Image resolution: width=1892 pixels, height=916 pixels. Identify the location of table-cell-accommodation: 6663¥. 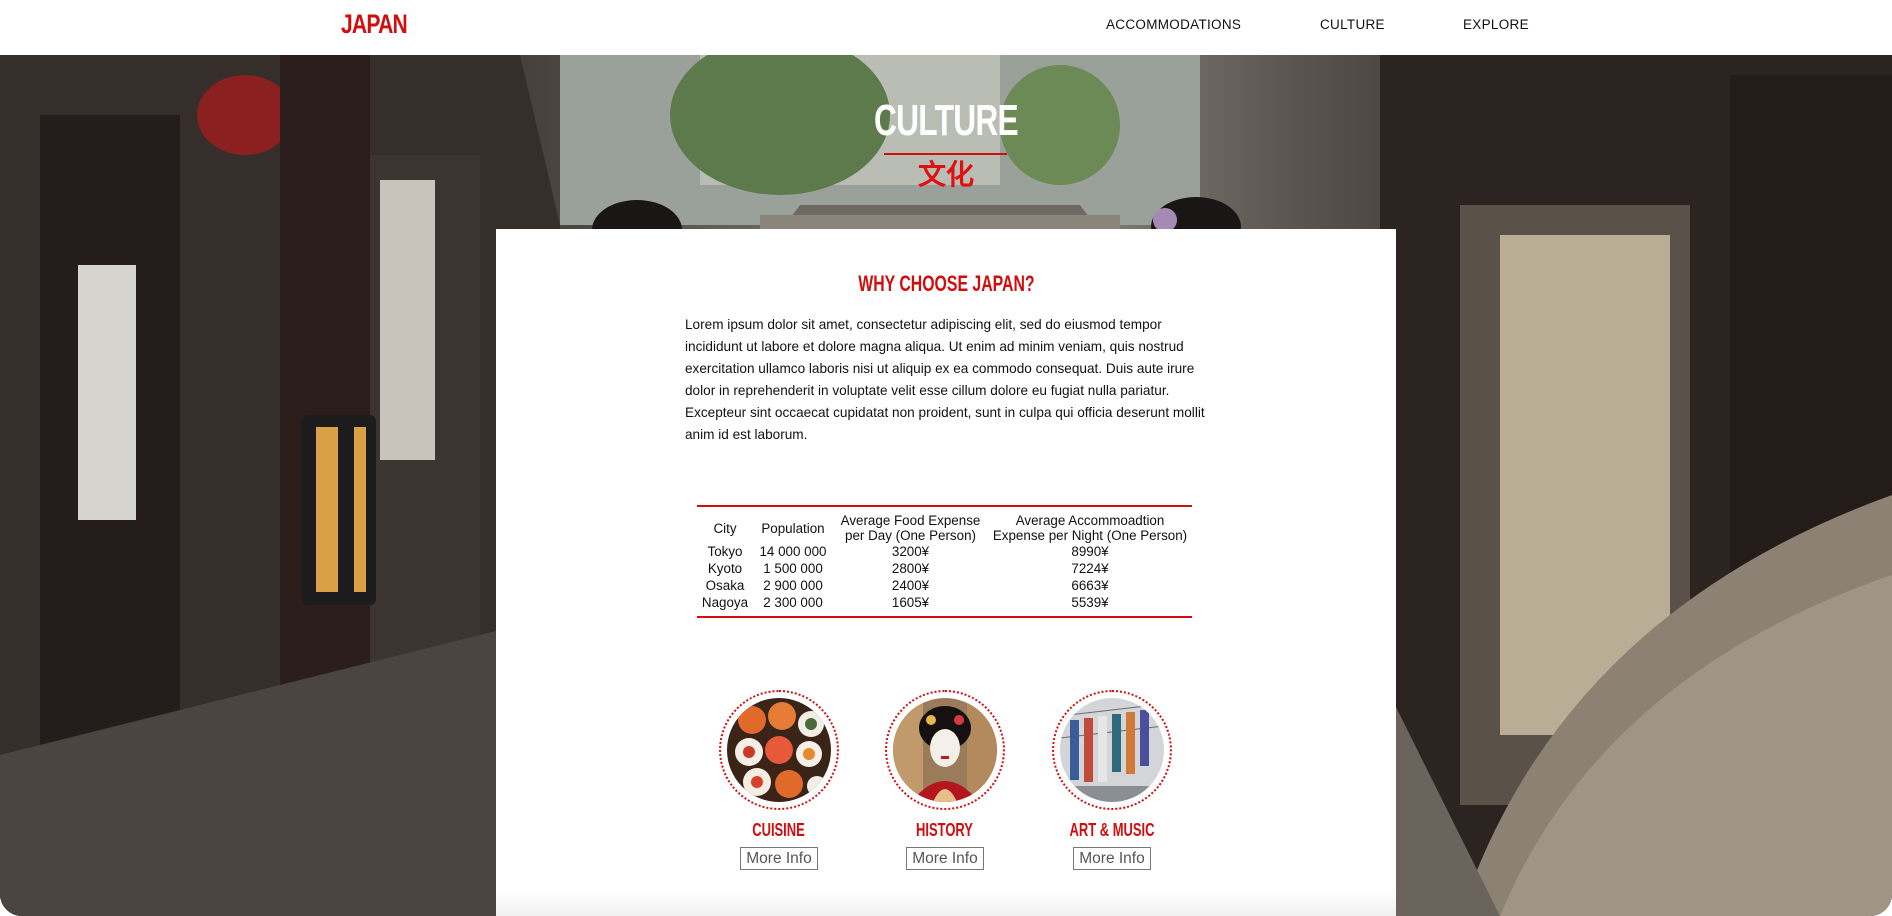
(1090, 585).